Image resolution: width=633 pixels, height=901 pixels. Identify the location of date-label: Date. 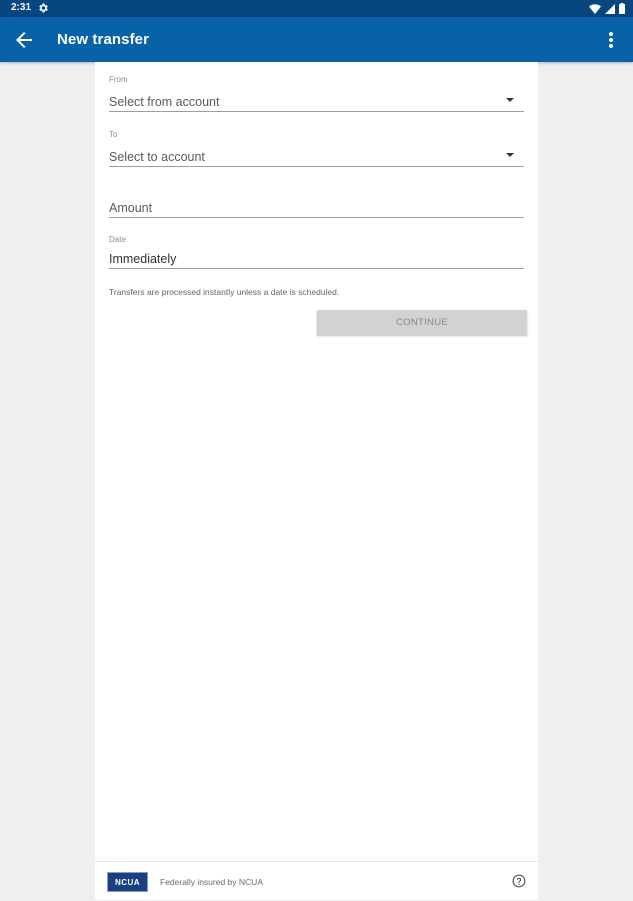
(117, 239).